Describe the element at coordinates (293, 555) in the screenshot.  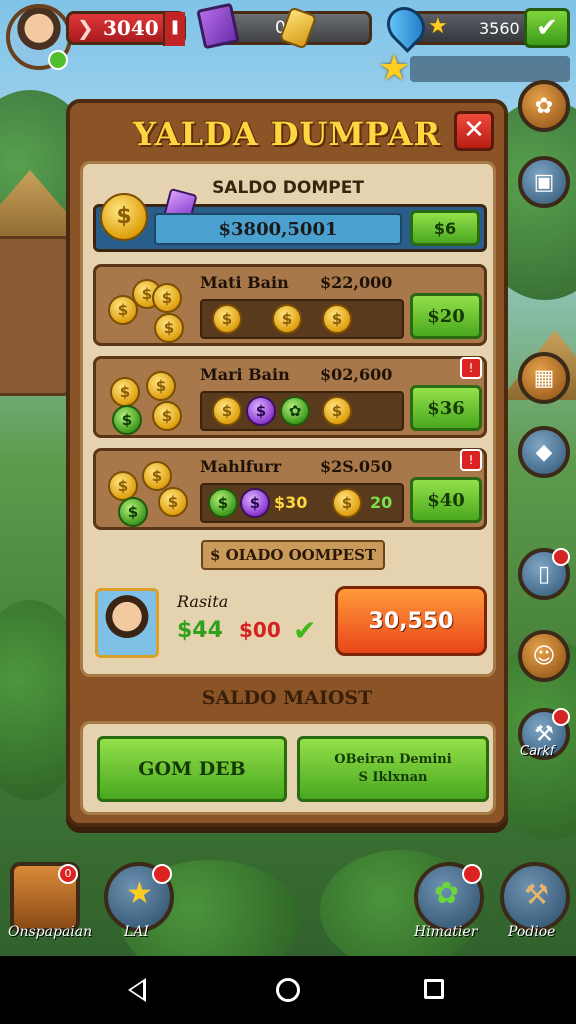
I see `wallet-banner: $ OIADO OOMPEST` at that location.